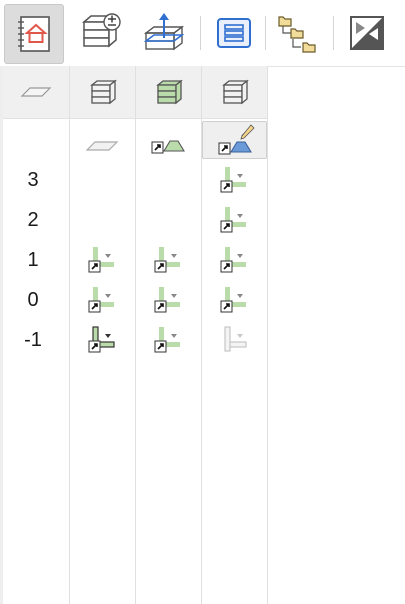 The width and height of the screenshot is (405, 604). I want to click on toolbar, so click(202, 33).